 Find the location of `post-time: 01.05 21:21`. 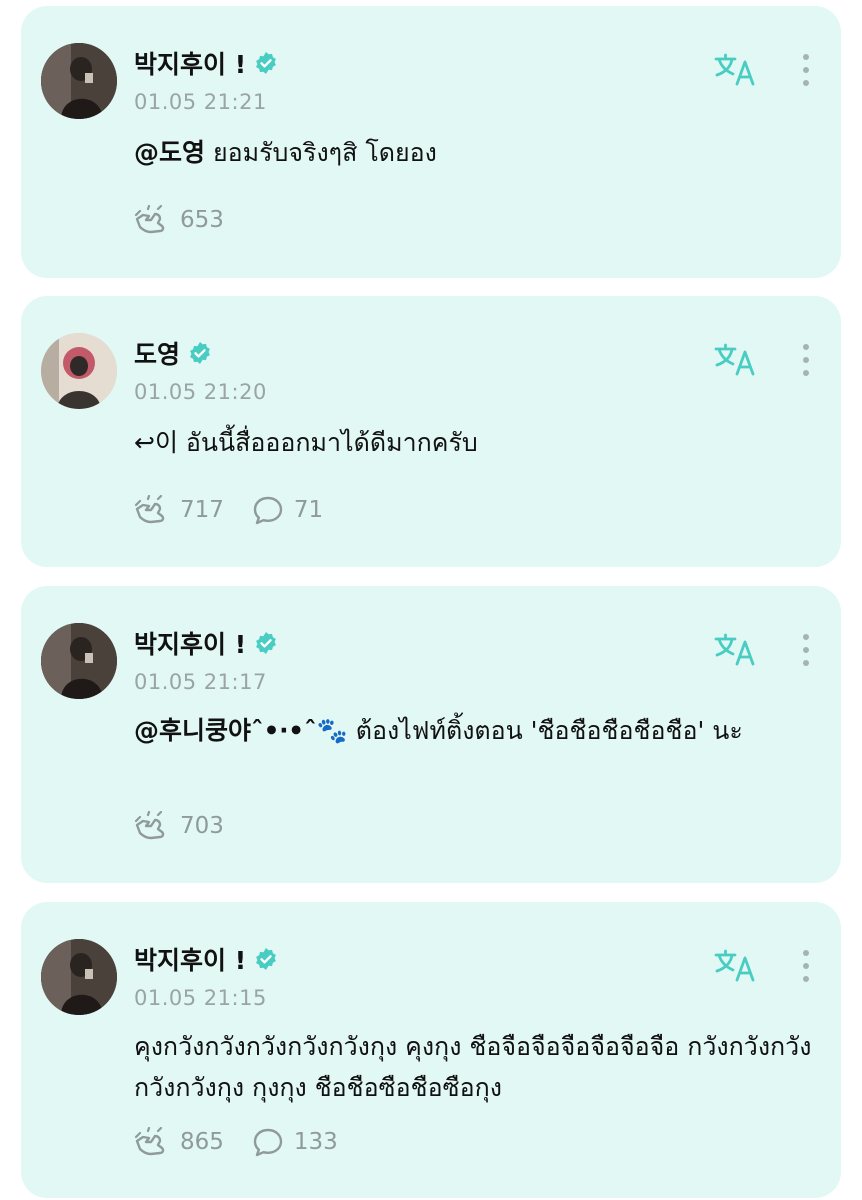

post-time: 01.05 21:21 is located at coordinates (200, 102).